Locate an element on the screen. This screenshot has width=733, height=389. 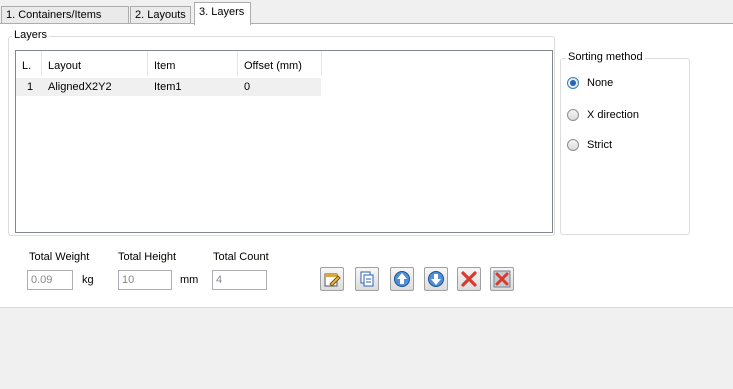
move-down-button is located at coordinates (436, 279).